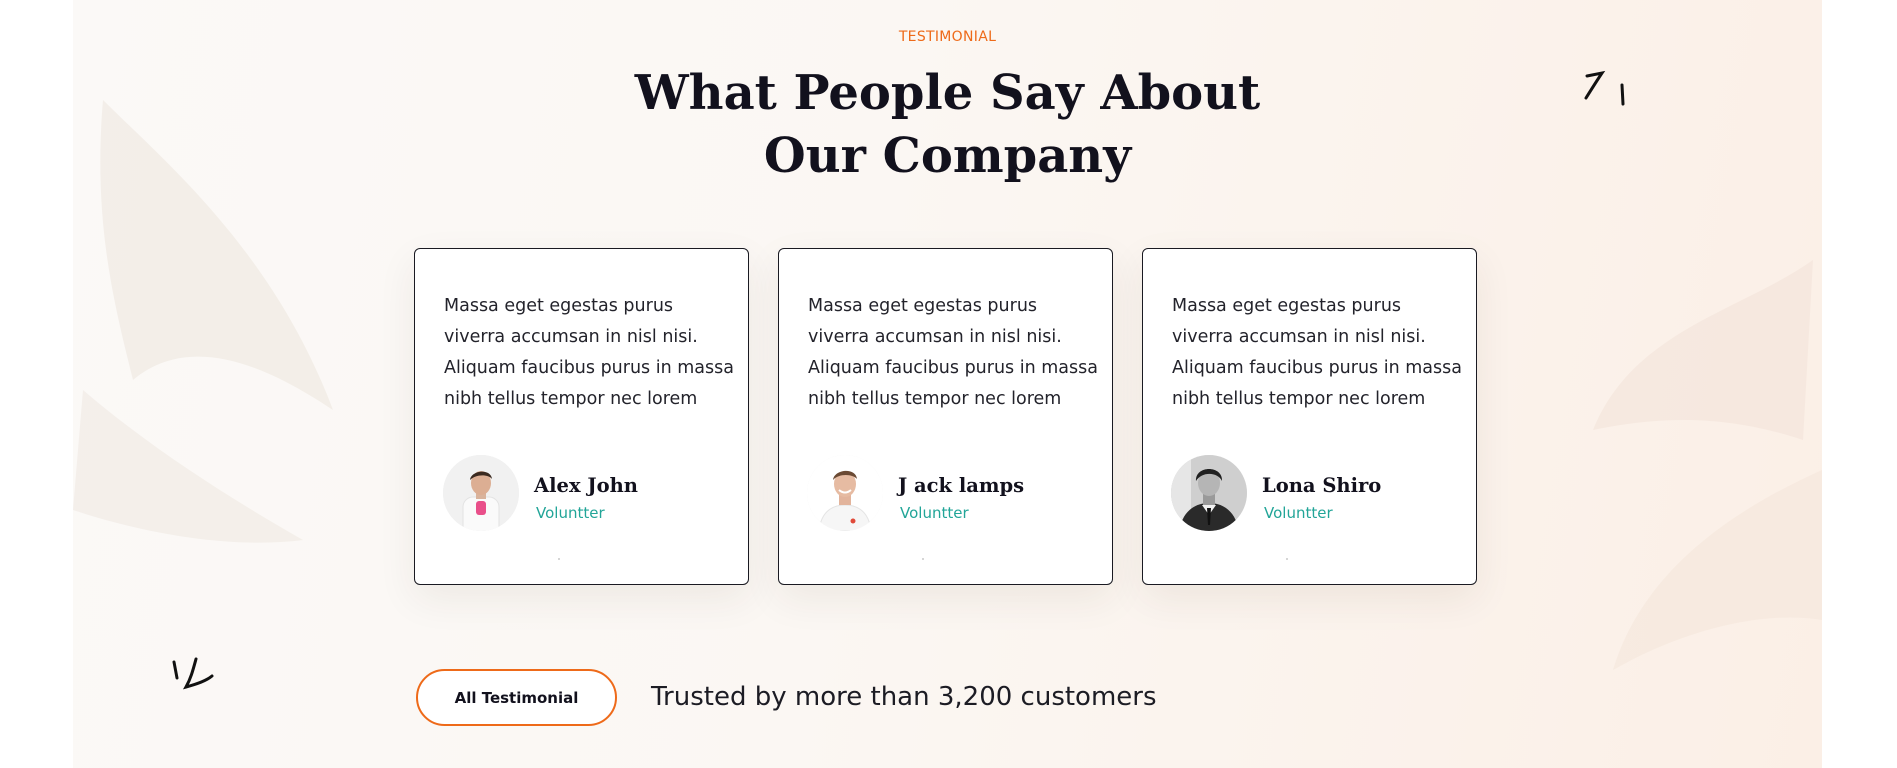 The image size is (1897, 768). Describe the element at coordinates (961, 485) in the screenshot. I see `author-name: J ack lamps` at that location.